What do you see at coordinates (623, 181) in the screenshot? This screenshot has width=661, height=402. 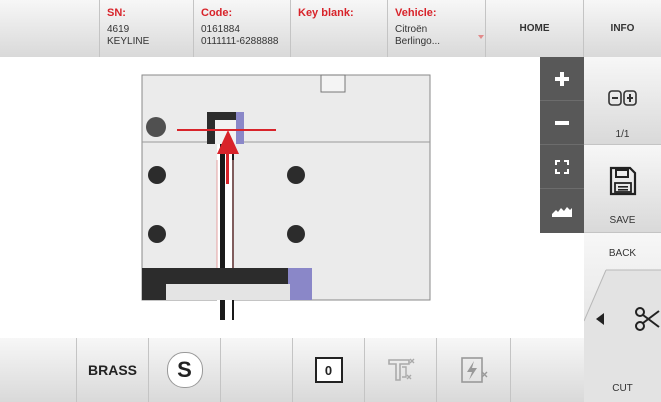 I see `save-icon` at bounding box center [623, 181].